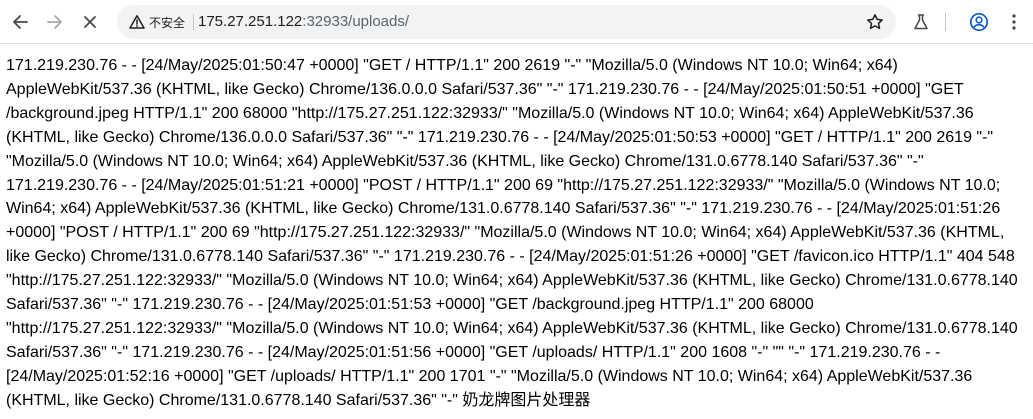 The height and width of the screenshot is (419, 1033). I want to click on browser-menu-button, so click(1014, 22).